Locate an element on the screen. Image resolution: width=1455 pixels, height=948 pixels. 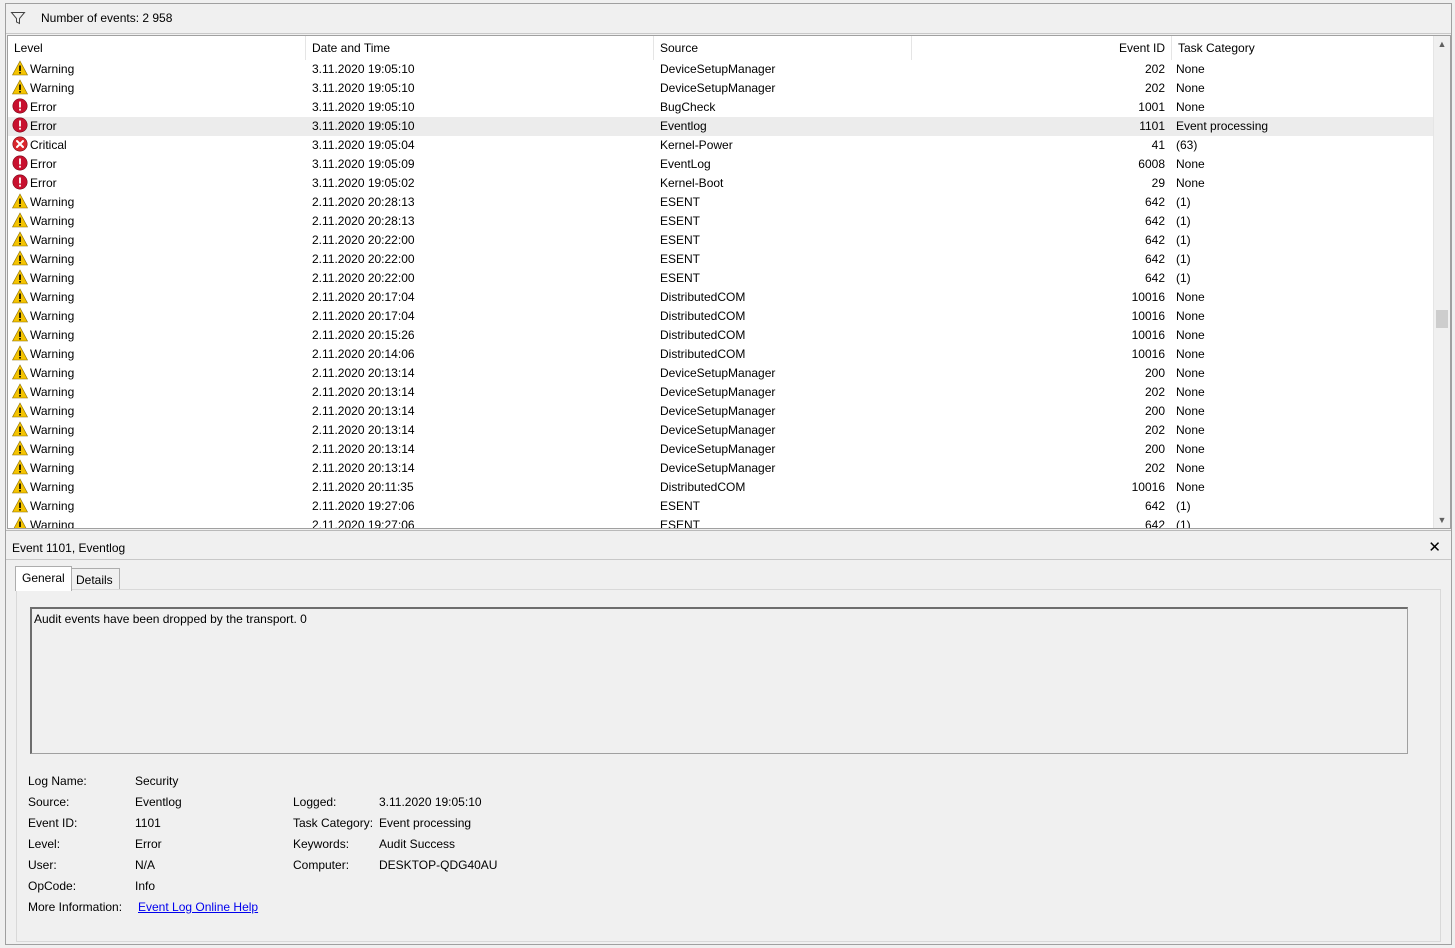
scroll-up-arrow-icon: ▲ is located at coordinates (1442, 44).